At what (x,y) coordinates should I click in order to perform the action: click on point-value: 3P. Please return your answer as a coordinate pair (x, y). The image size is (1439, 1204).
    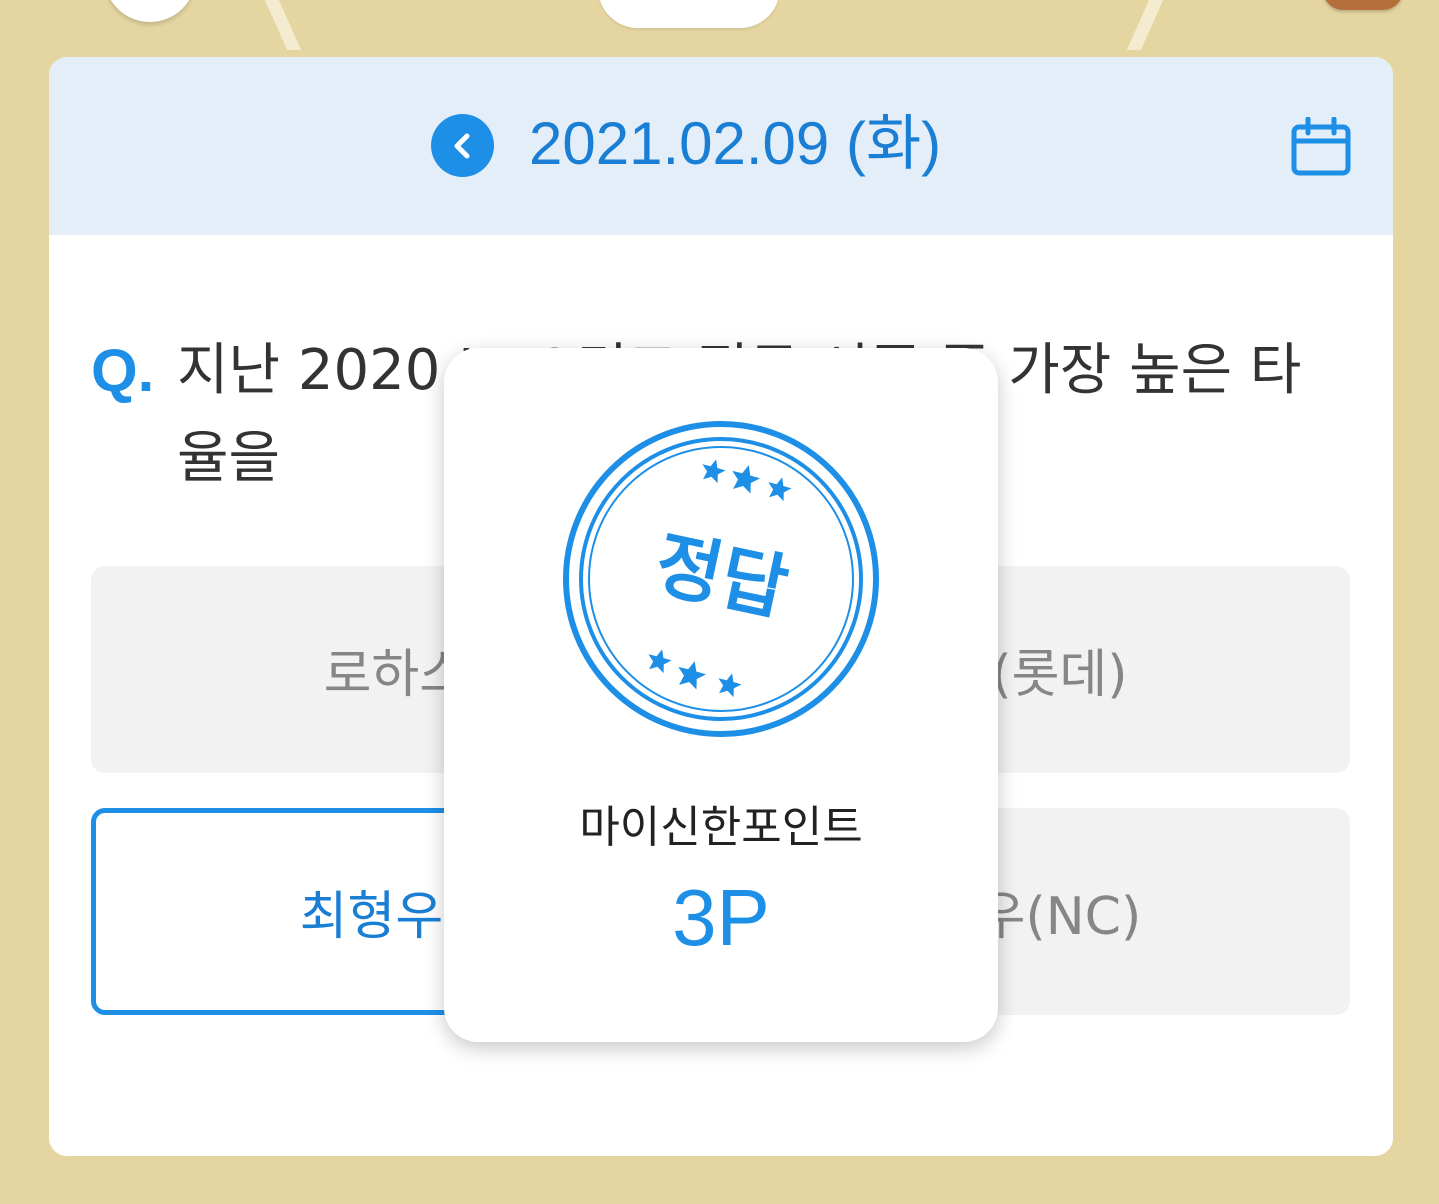
    Looking at the image, I should click on (721, 917).